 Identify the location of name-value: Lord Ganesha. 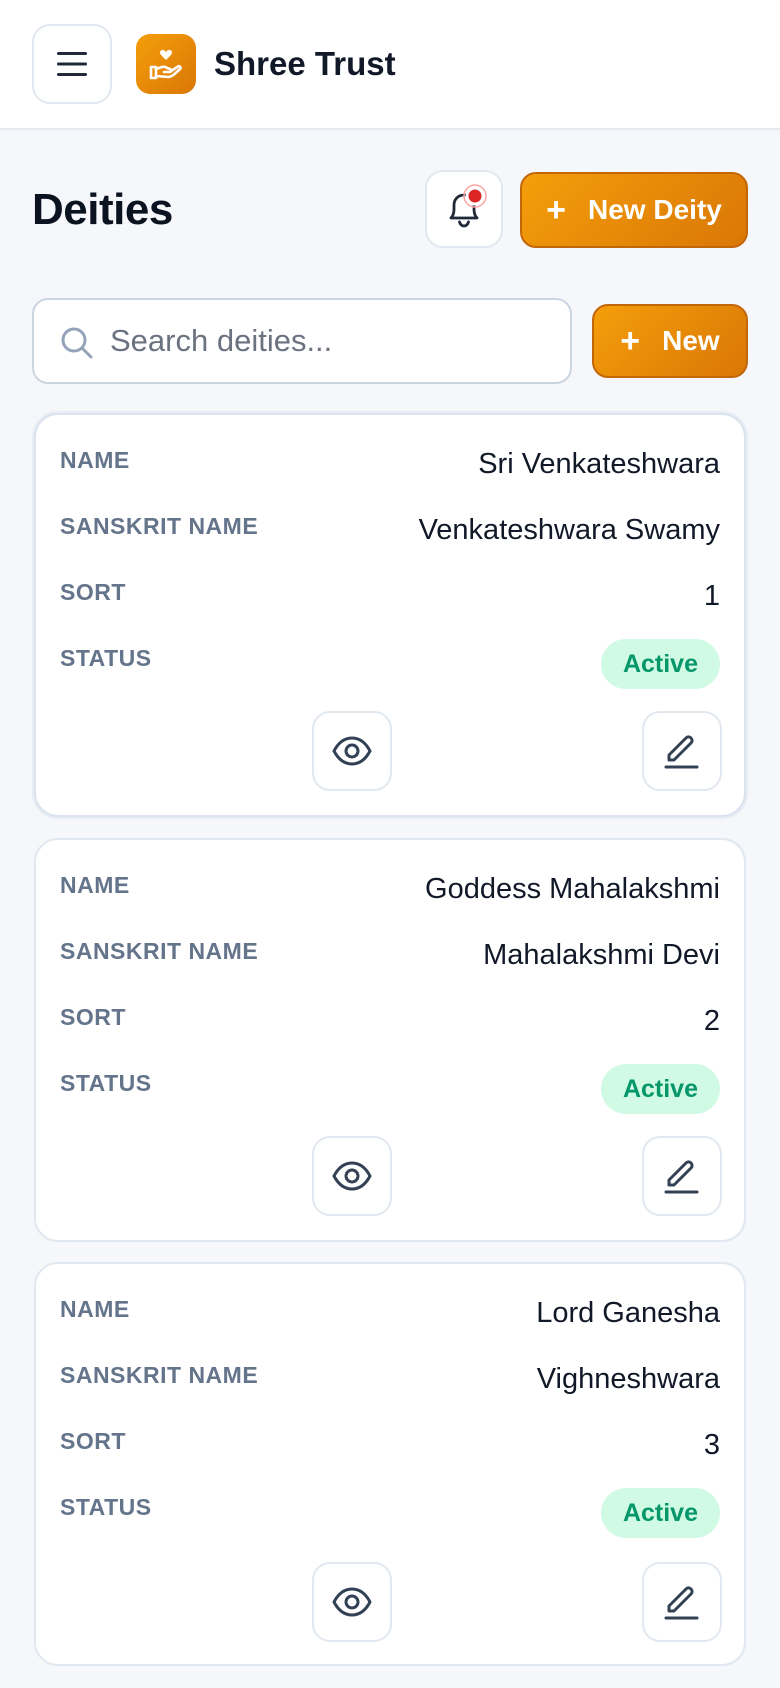
(628, 1313).